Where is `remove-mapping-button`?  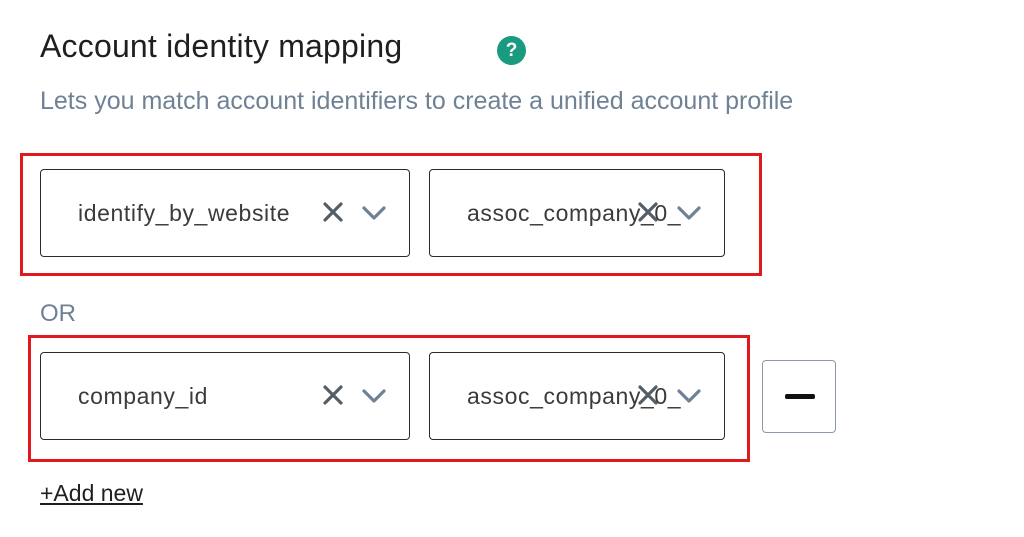
remove-mapping-button is located at coordinates (799, 396).